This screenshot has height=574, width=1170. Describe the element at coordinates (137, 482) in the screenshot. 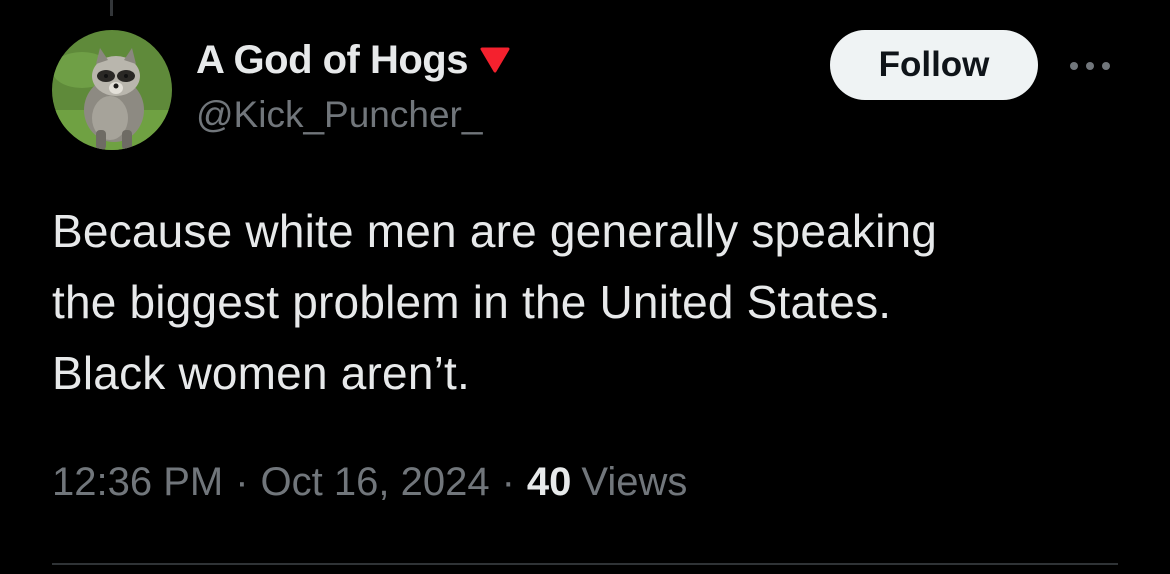

I see `tweet-time: 12:36 PM` at that location.